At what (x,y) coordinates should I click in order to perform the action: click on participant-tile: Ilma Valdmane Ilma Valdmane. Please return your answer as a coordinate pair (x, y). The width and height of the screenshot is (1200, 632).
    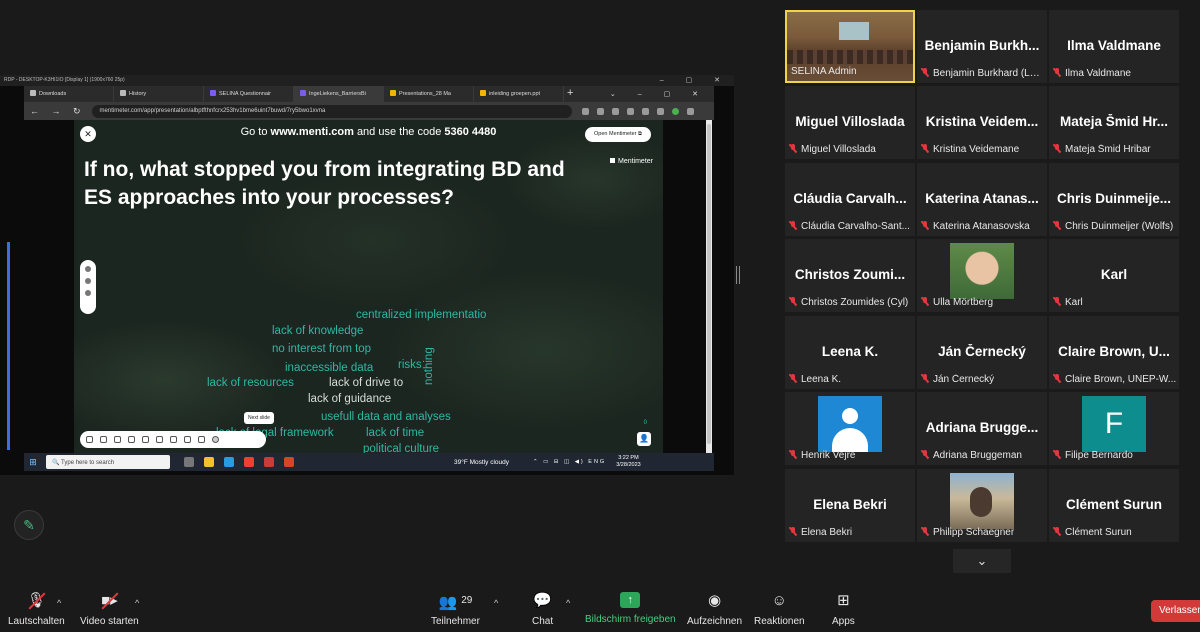
    Looking at the image, I should click on (1114, 46).